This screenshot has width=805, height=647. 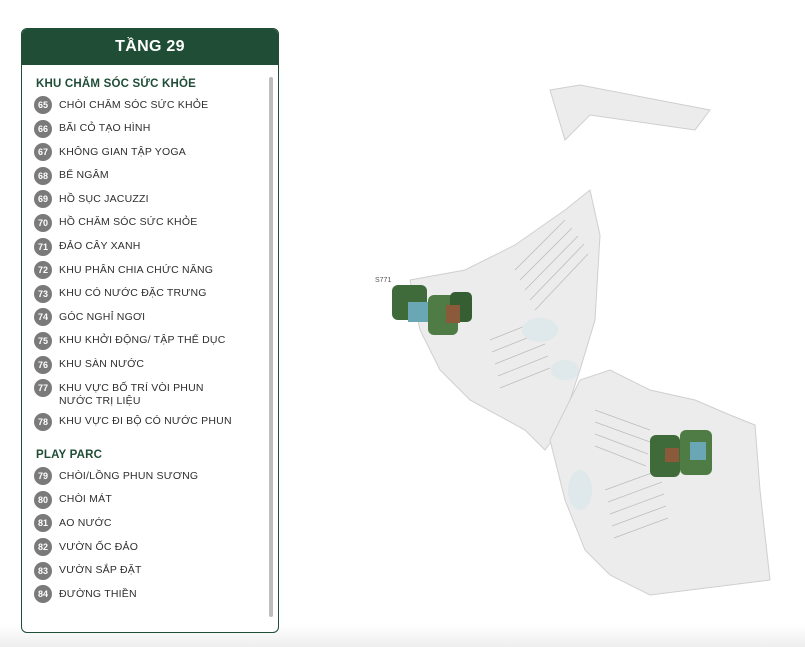 I want to click on legend-item: 67 KHÔNG GIAN TẬP YOGA, so click(x=156, y=152).